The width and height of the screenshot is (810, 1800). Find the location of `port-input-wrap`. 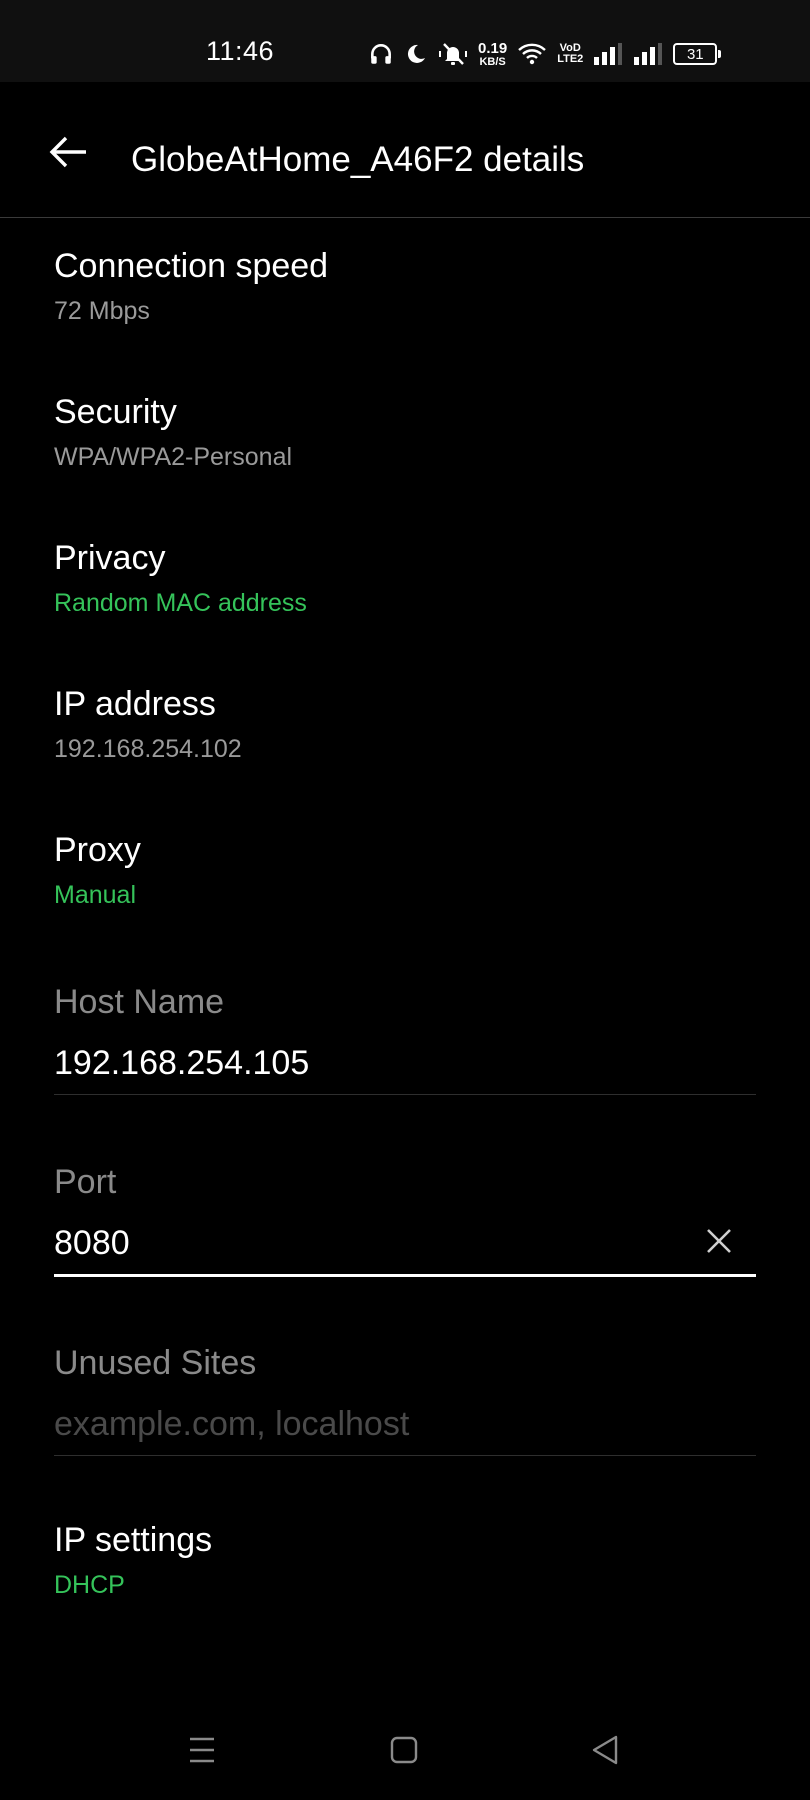

port-input-wrap is located at coordinates (405, 1248).